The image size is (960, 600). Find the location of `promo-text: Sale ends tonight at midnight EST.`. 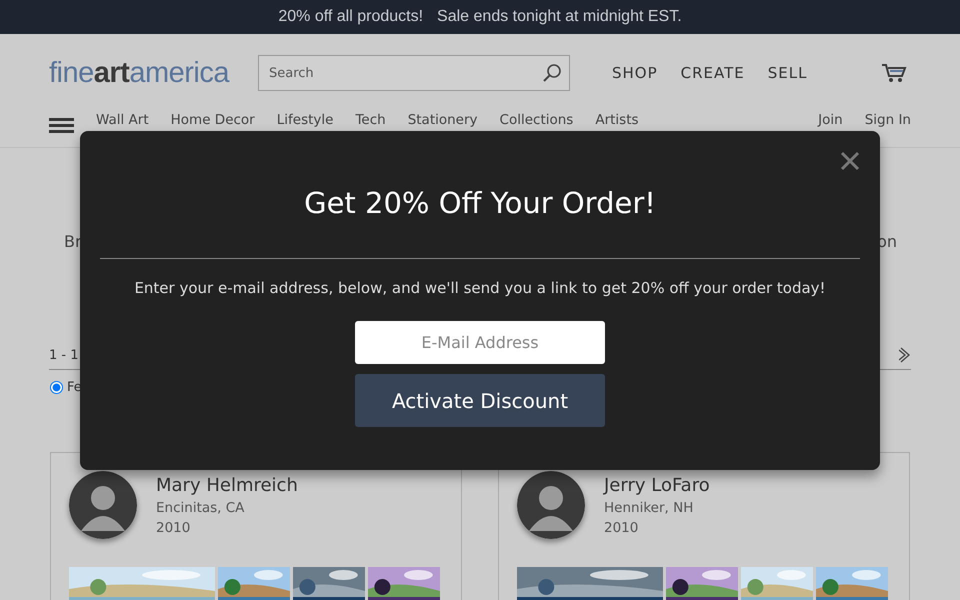

promo-text: Sale ends tonight at midnight EST. is located at coordinates (559, 17).